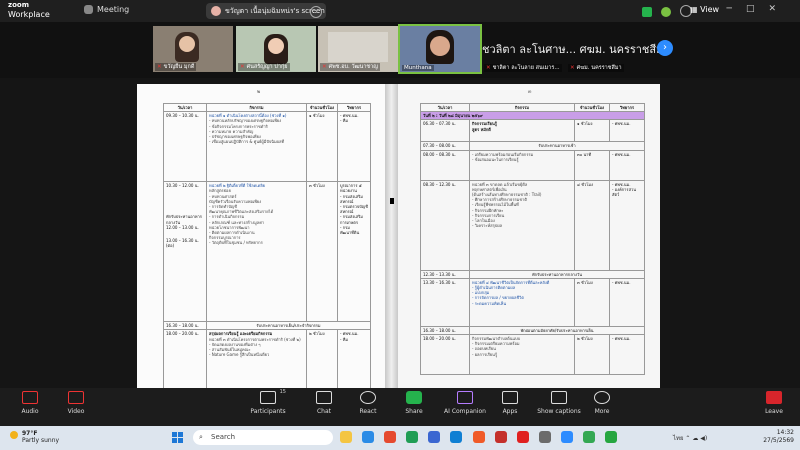 The image size is (800, 450). What do you see at coordinates (276, 49) in the screenshot?
I see `participant-tile: ✕ ศนสรัญญา บ่ากุ่ย` at bounding box center [276, 49].